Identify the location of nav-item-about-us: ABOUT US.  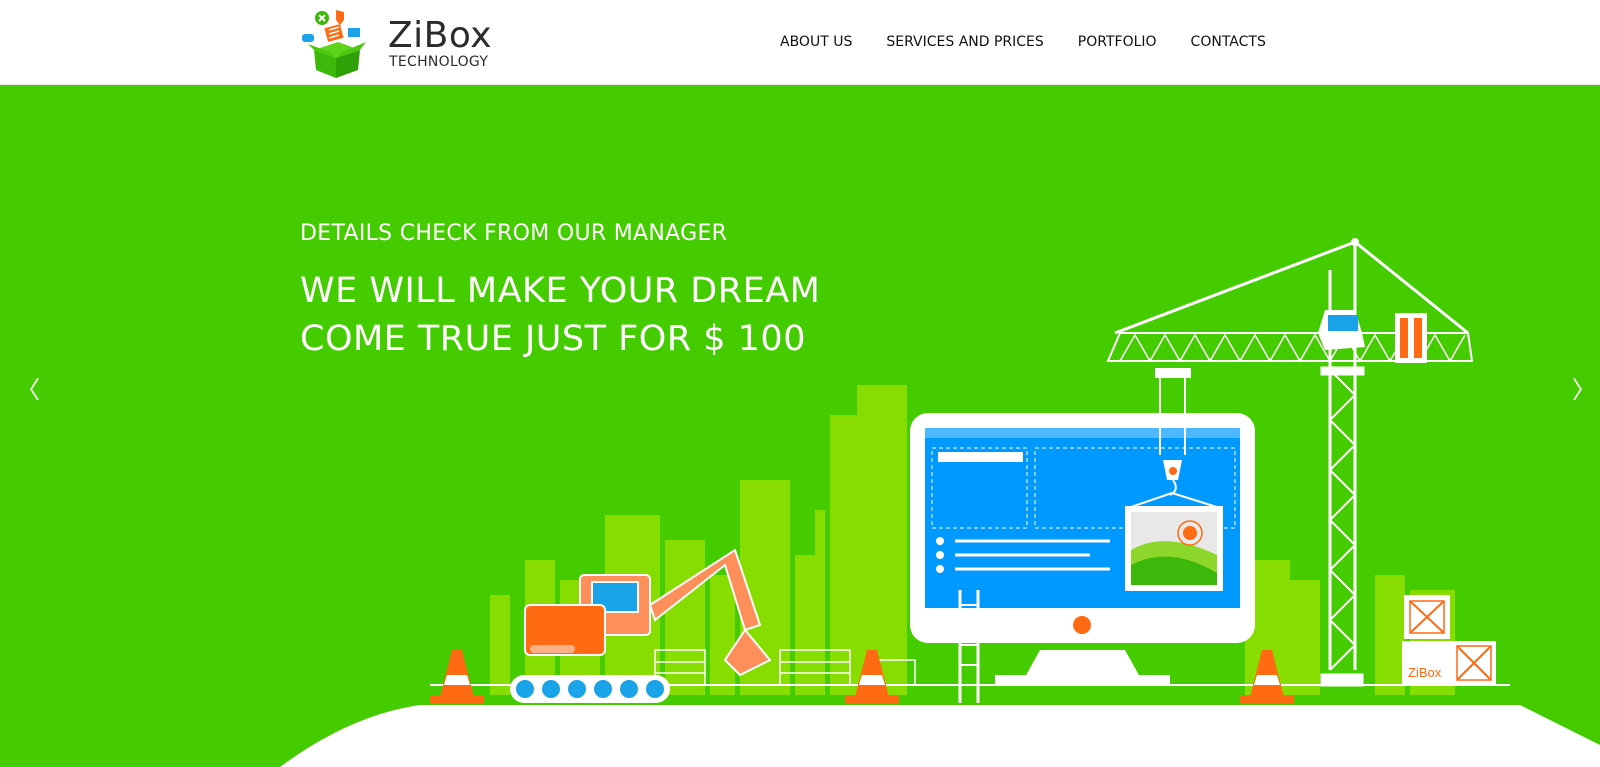
(816, 42).